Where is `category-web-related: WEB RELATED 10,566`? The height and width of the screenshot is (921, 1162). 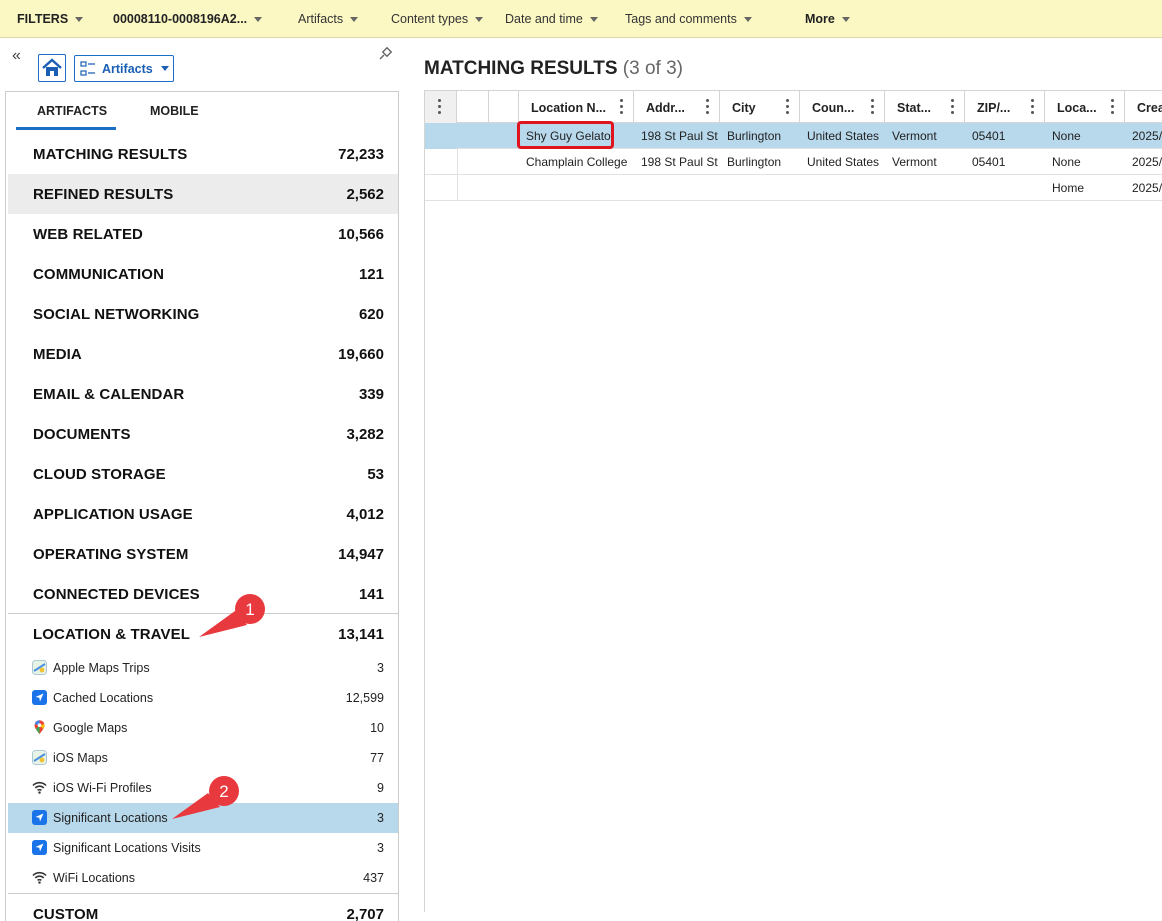 category-web-related: WEB RELATED 10,566 is located at coordinates (203, 234).